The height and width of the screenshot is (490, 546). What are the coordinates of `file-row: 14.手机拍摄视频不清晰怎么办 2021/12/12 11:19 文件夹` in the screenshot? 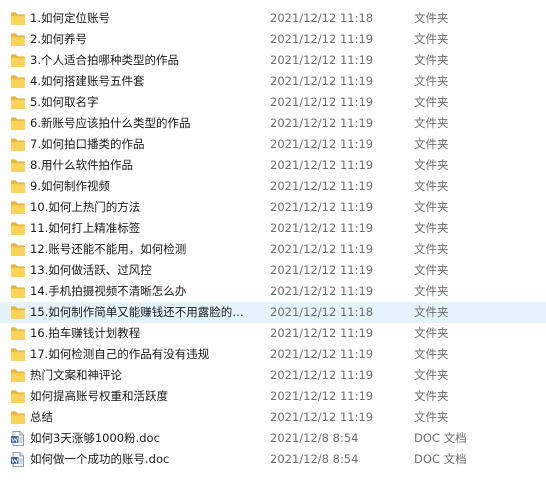 It's located at (273, 291).